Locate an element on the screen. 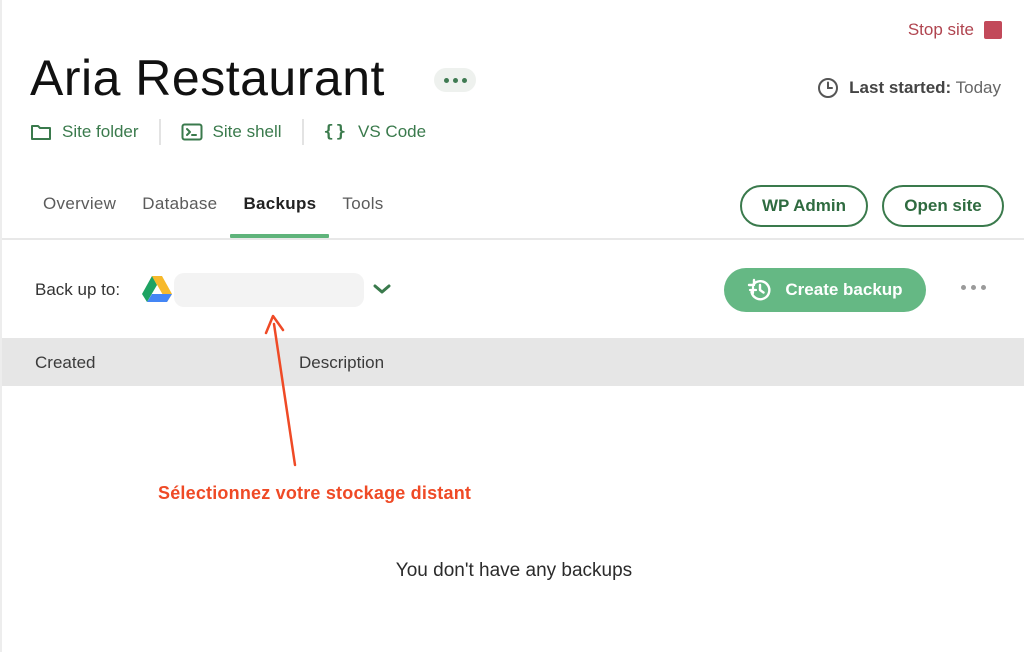 The height and width of the screenshot is (652, 1024). create-backup-button: Create backup is located at coordinates (825, 290).